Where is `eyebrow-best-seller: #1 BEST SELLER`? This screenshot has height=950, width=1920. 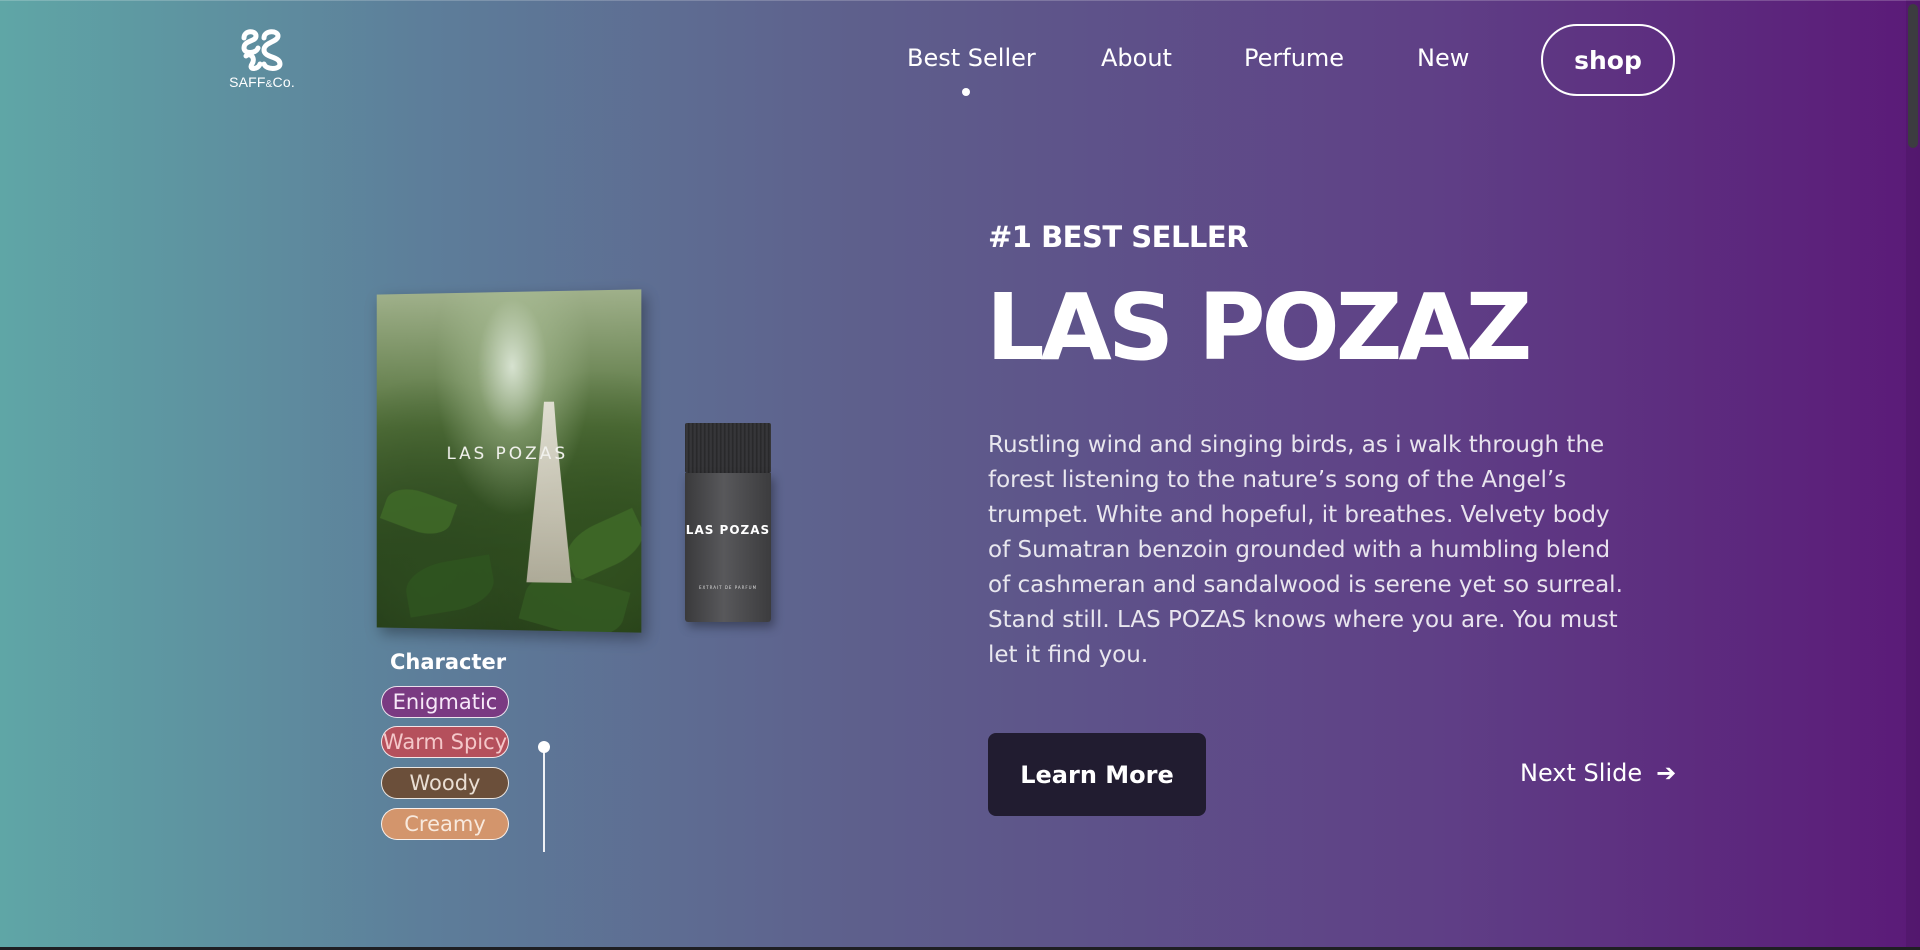
eyebrow-best-seller: #1 BEST SELLER is located at coordinates (1118, 237).